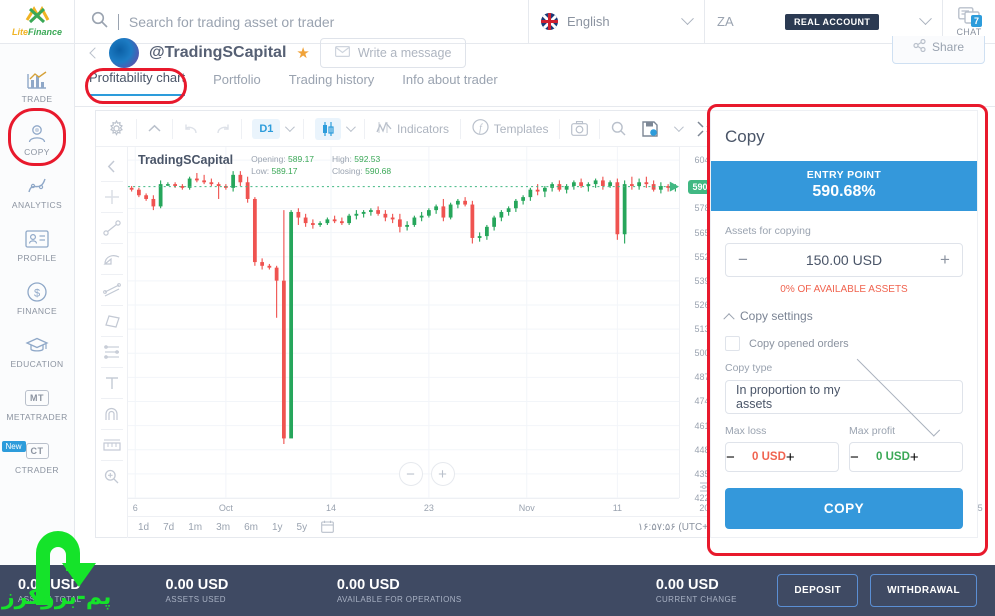  I want to click on tab-profitability-chart: Profitability chart, so click(137, 83).